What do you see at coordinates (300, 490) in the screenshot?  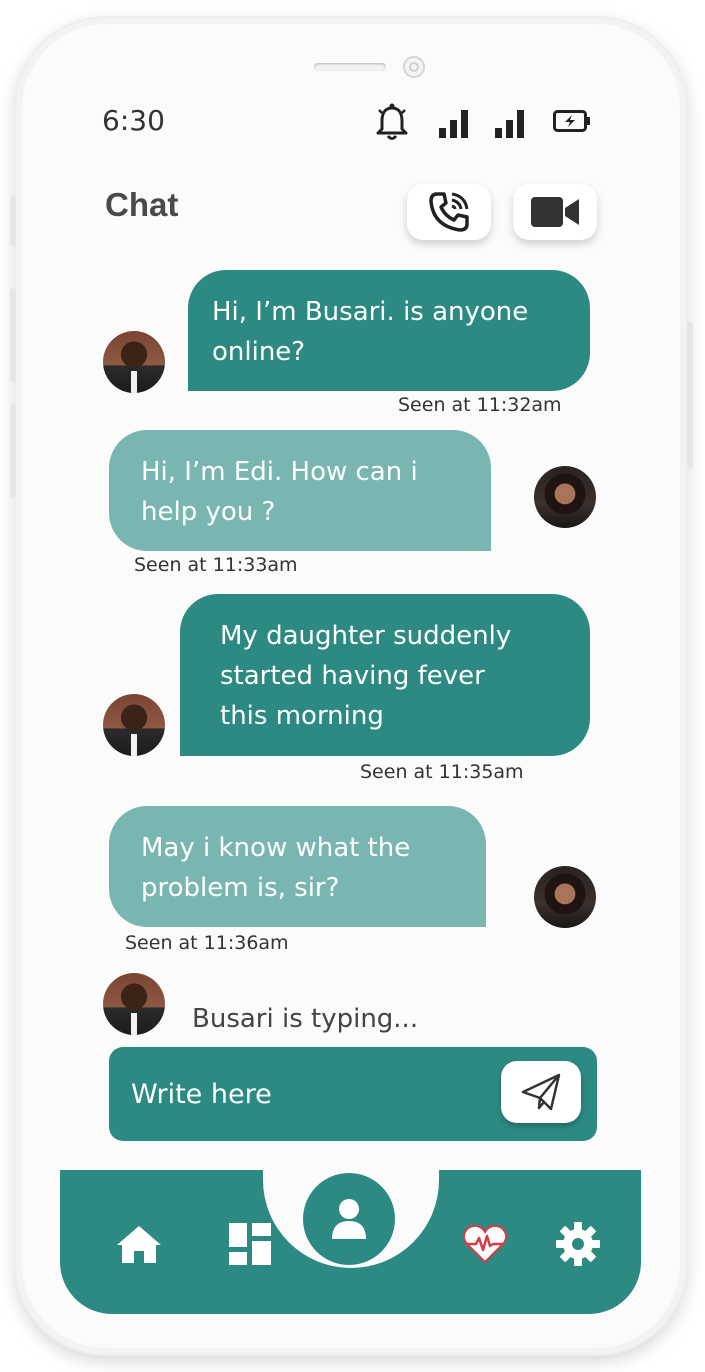 I see `message-bubble: Hi, I’m Edi. How can i help you ?` at bounding box center [300, 490].